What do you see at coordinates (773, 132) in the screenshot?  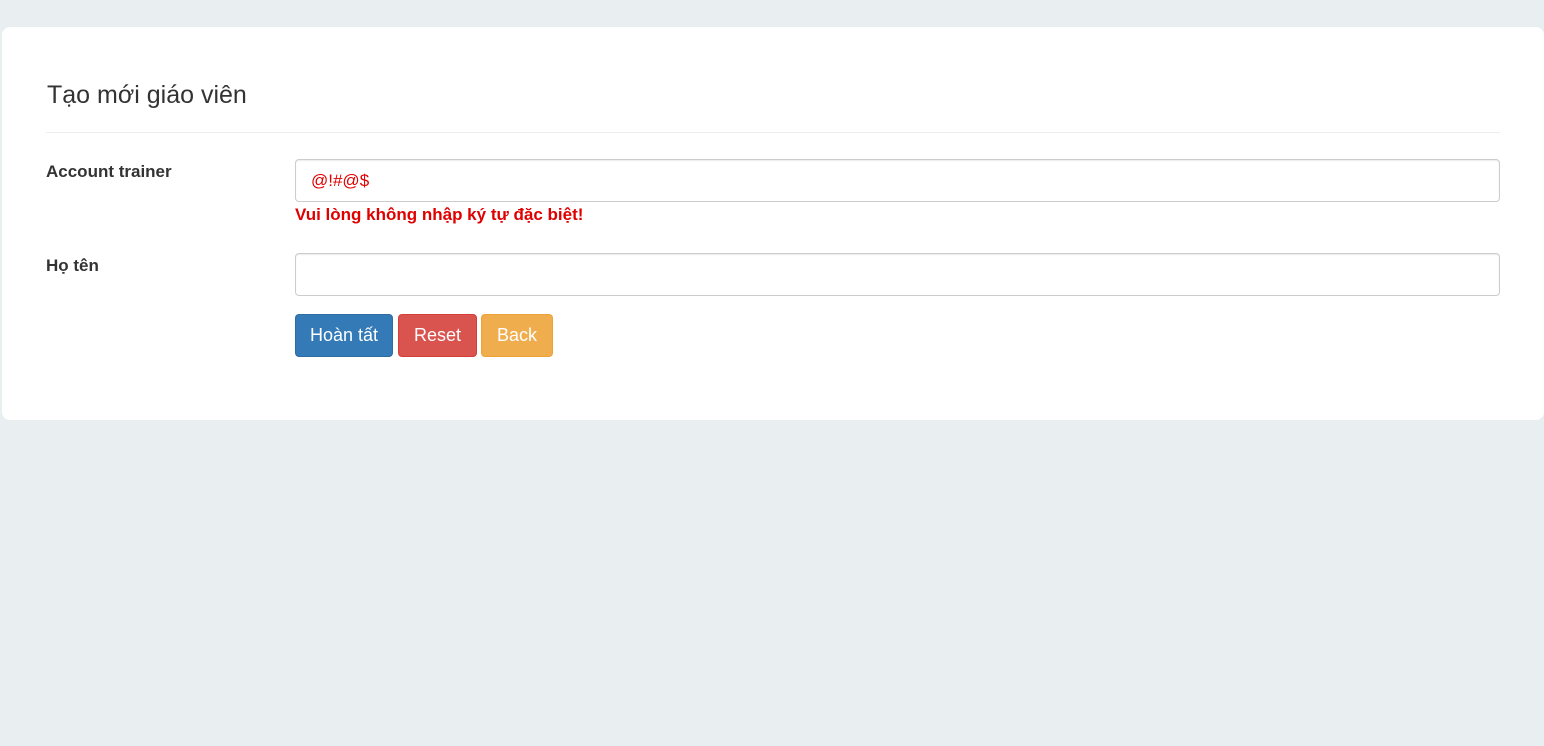 I see `title-divider` at bounding box center [773, 132].